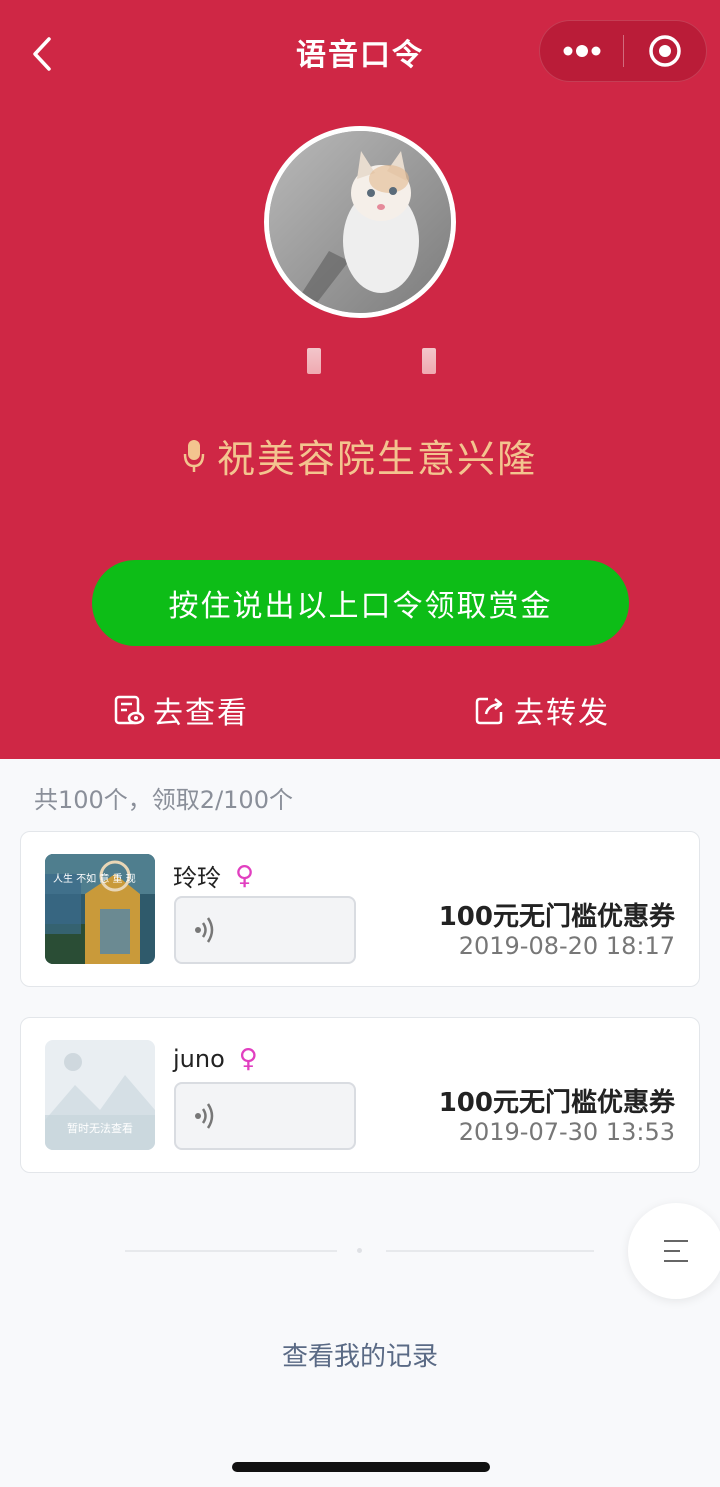 The width and height of the screenshot is (720, 1487). I want to click on share-icon, so click(489, 711).